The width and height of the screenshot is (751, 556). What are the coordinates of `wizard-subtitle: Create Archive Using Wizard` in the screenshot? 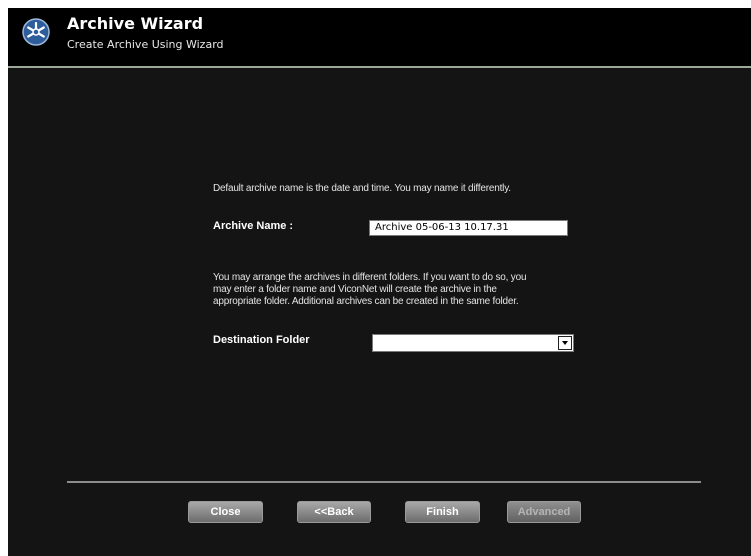 It's located at (145, 44).